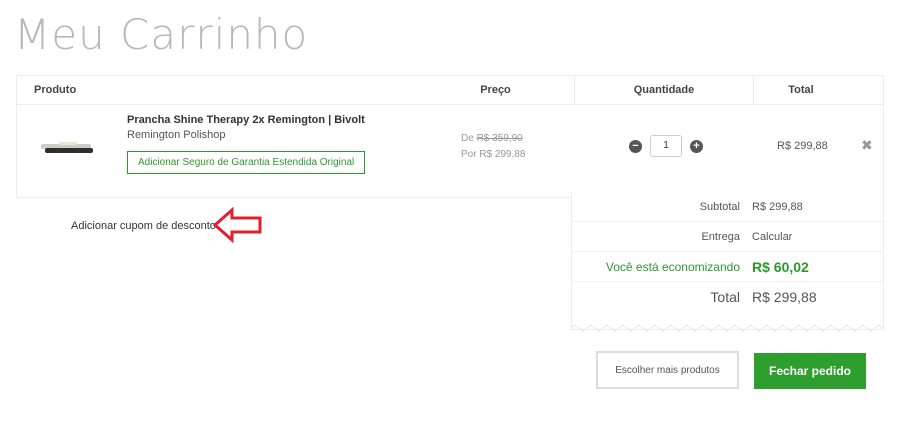  I want to click on price-block: De R$ 359,90 Por R$ 299,88, so click(493, 147).